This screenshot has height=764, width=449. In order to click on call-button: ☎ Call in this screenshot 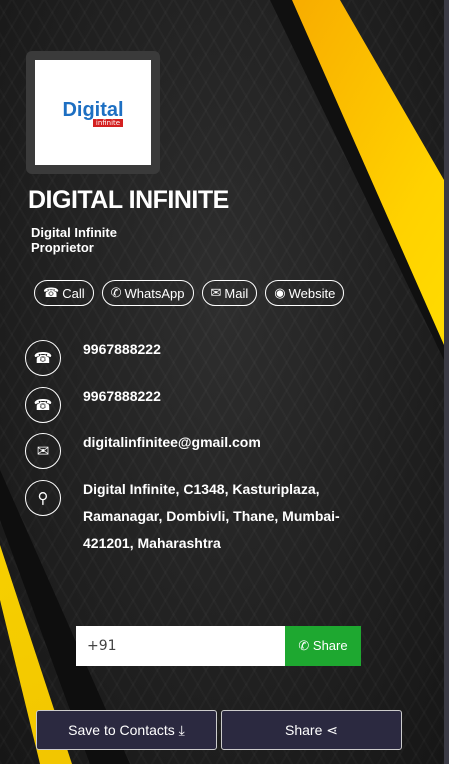, I will do `click(64, 293)`.